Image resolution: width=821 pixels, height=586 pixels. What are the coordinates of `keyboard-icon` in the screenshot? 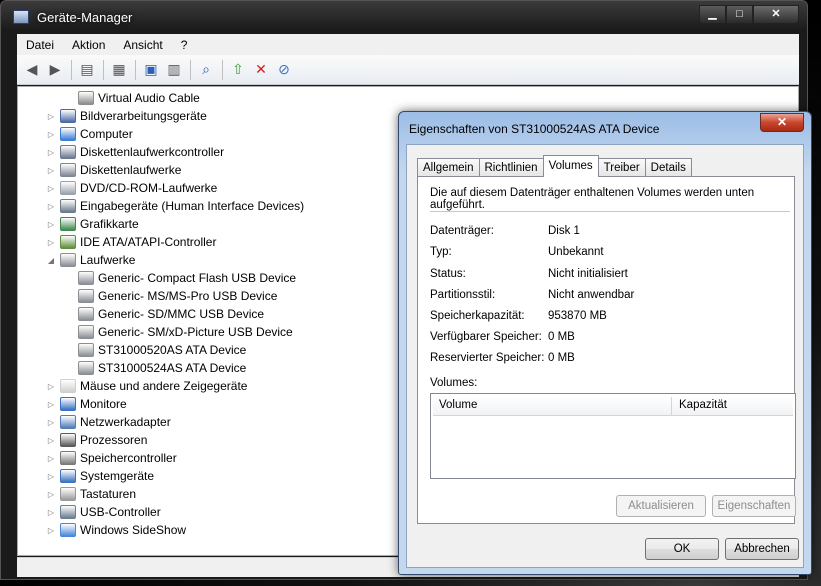 It's located at (68, 494).